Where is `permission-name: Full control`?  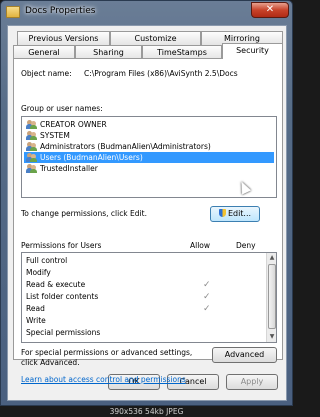 permission-name: Full control is located at coordinates (47, 260).